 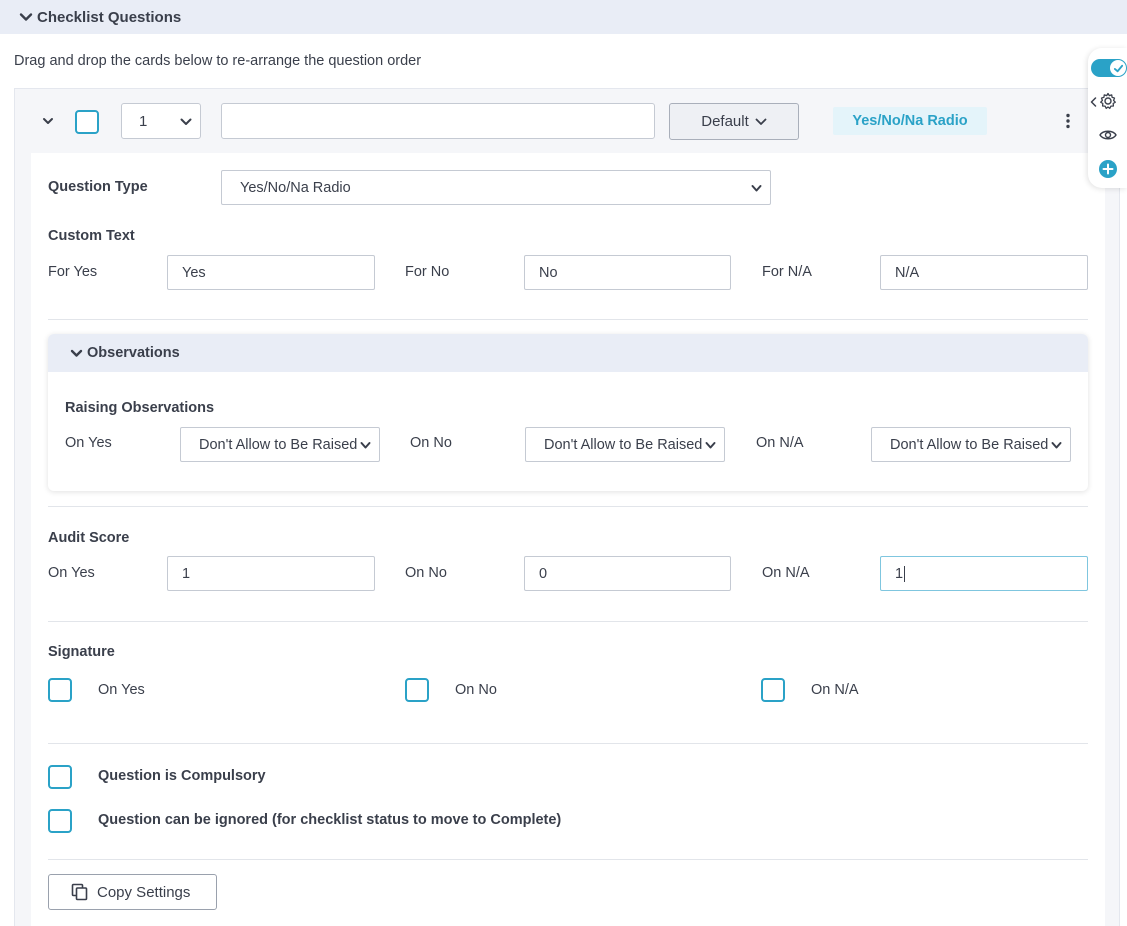 What do you see at coordinates (48, 121) in the screenshot?
I see `collapse-chevron-icon` at bounding box center [48, 121].